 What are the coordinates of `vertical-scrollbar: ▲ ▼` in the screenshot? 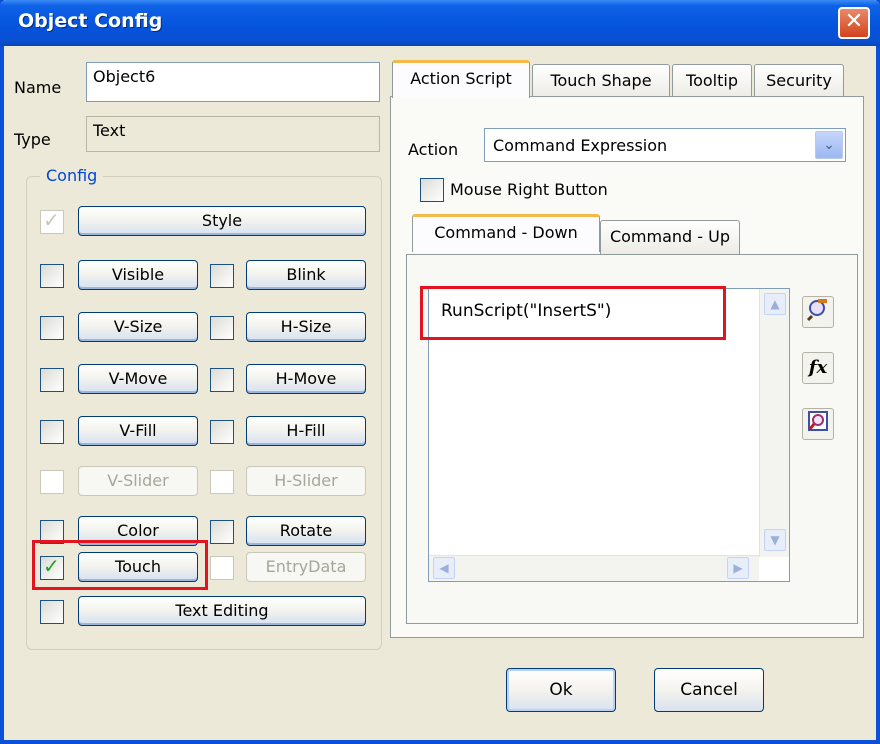 It's located at (774, 423).